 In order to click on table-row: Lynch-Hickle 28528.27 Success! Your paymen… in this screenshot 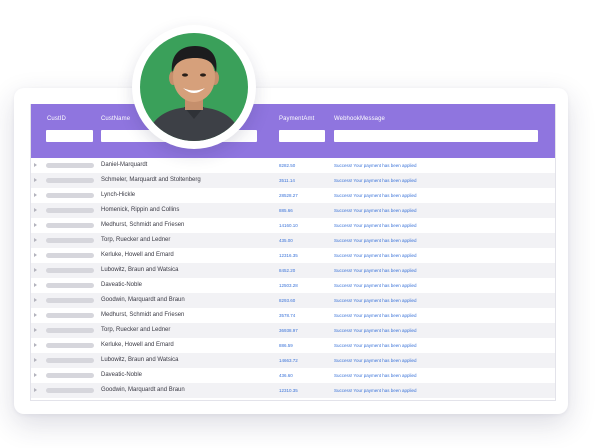, I will do `click(293, 195)`.